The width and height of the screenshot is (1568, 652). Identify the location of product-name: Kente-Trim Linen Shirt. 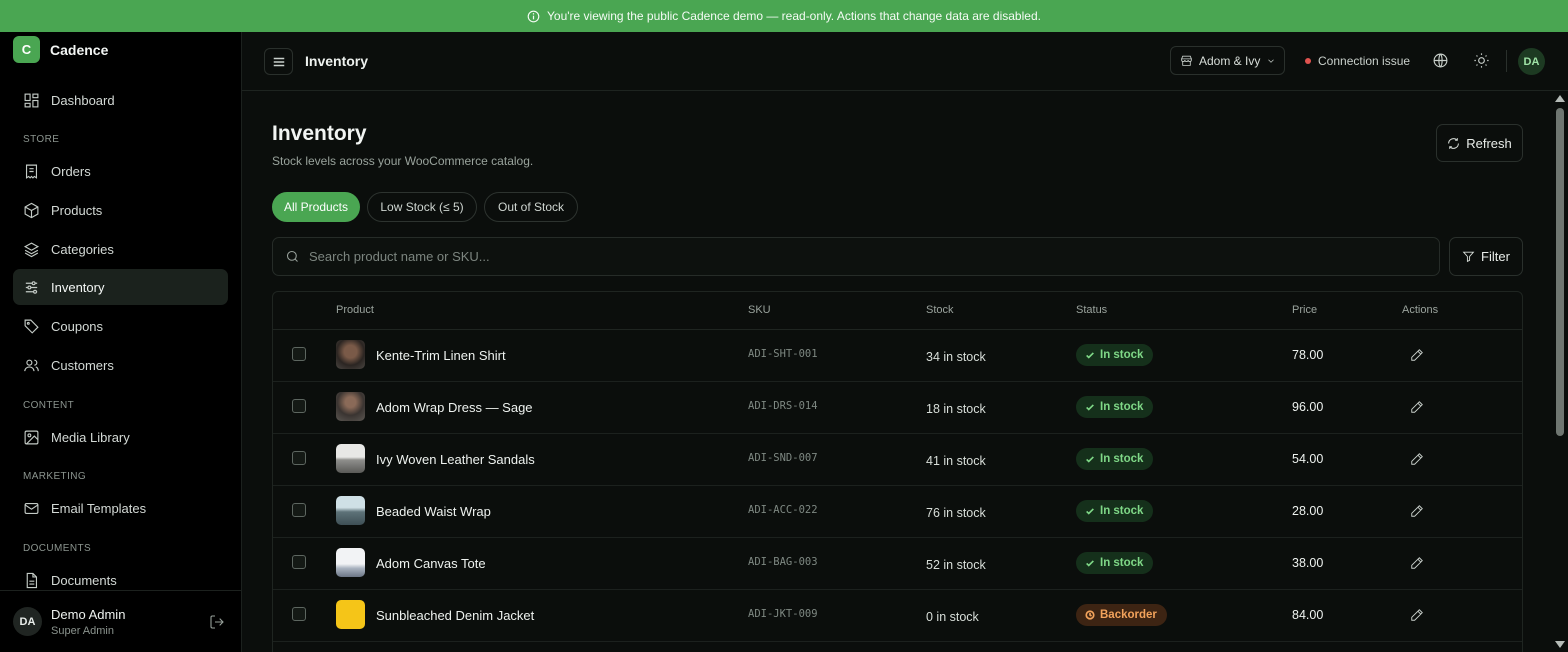
(441, 355).